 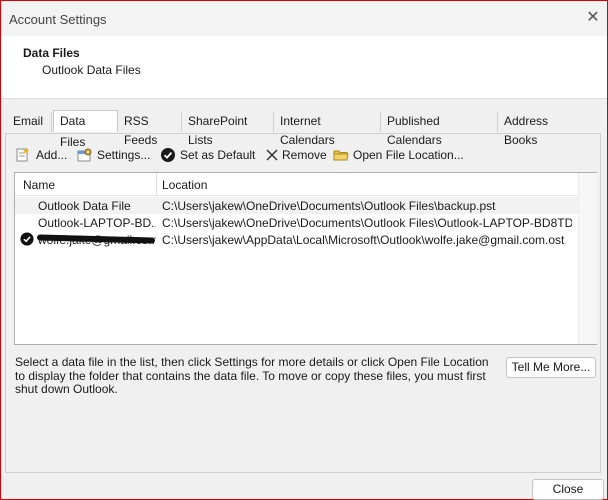 I want to click on tab-sharepoint-lists: SharePoint Lists, so click(x=228, y=129).